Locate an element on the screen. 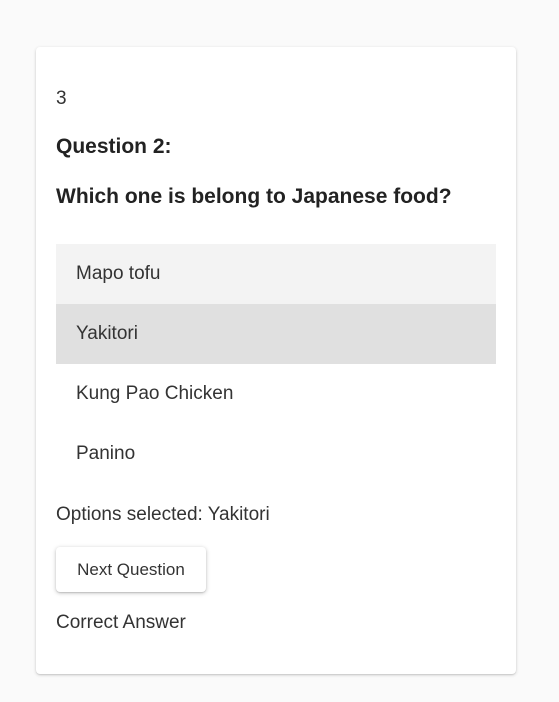 The height and width of the screenshot is (702, 559). question-counter: 3 is located at coordinates (61, 98).